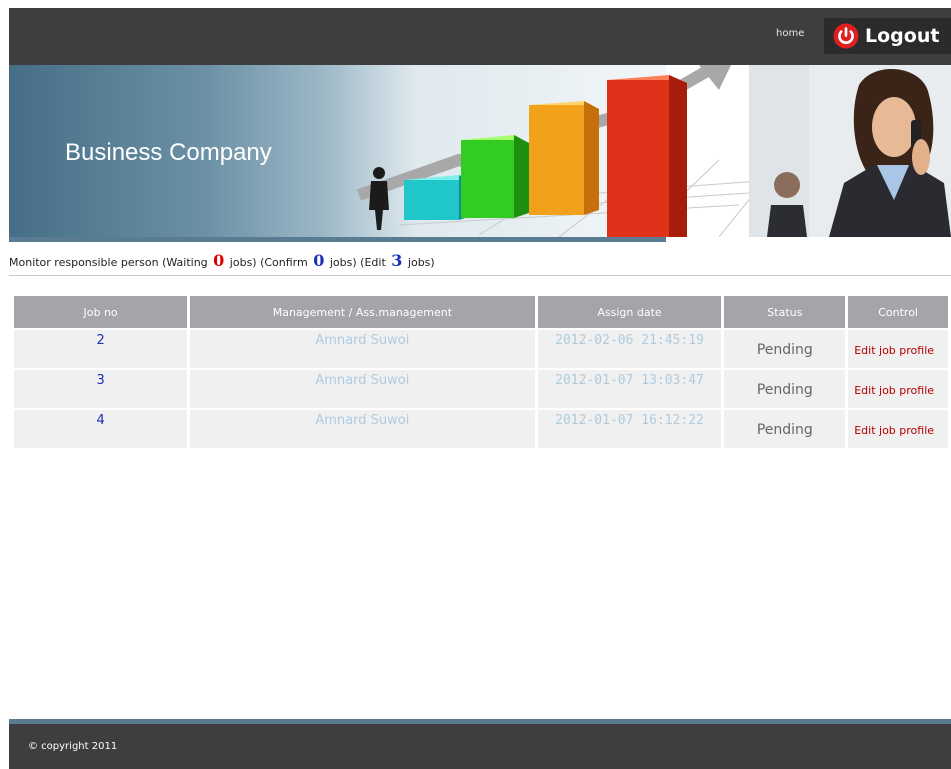  Describe the element at coordinates (421, 262) in the screenshot. I see `monitor-suffix: jobs)` at that location.